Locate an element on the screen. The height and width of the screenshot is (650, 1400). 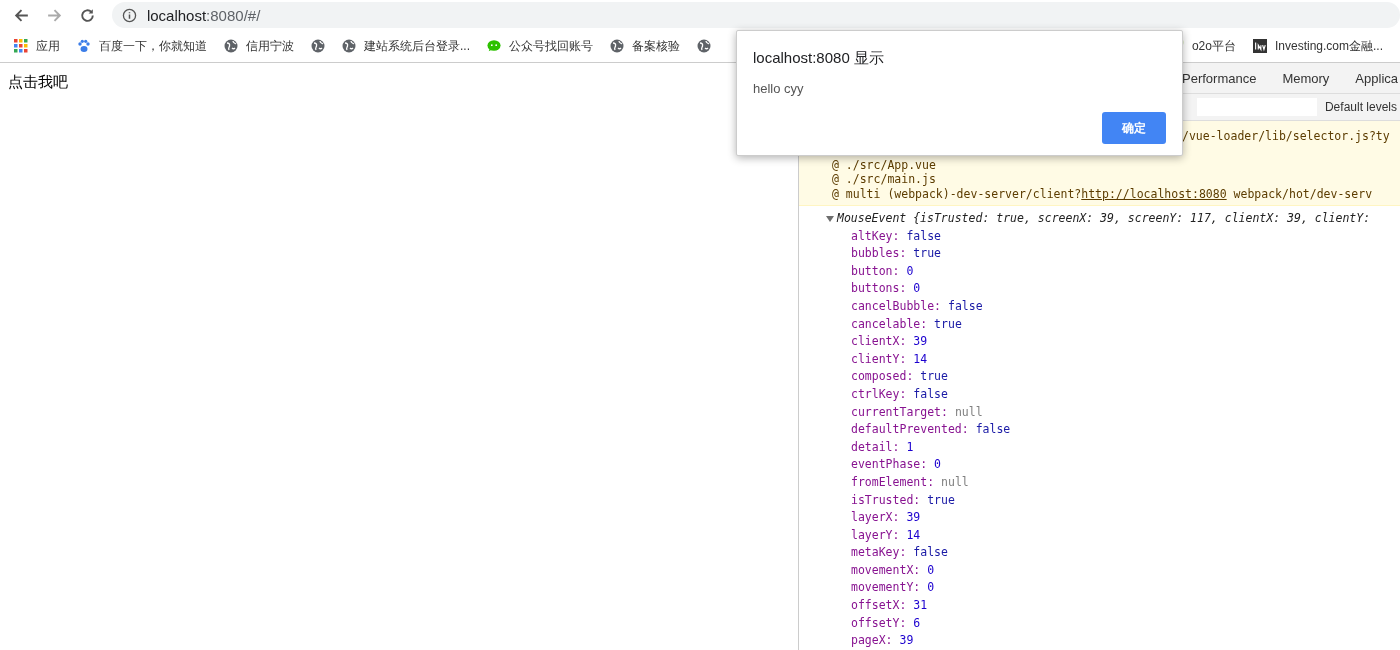
dialog-message: hello cyy is located at coordinates (779, 88).